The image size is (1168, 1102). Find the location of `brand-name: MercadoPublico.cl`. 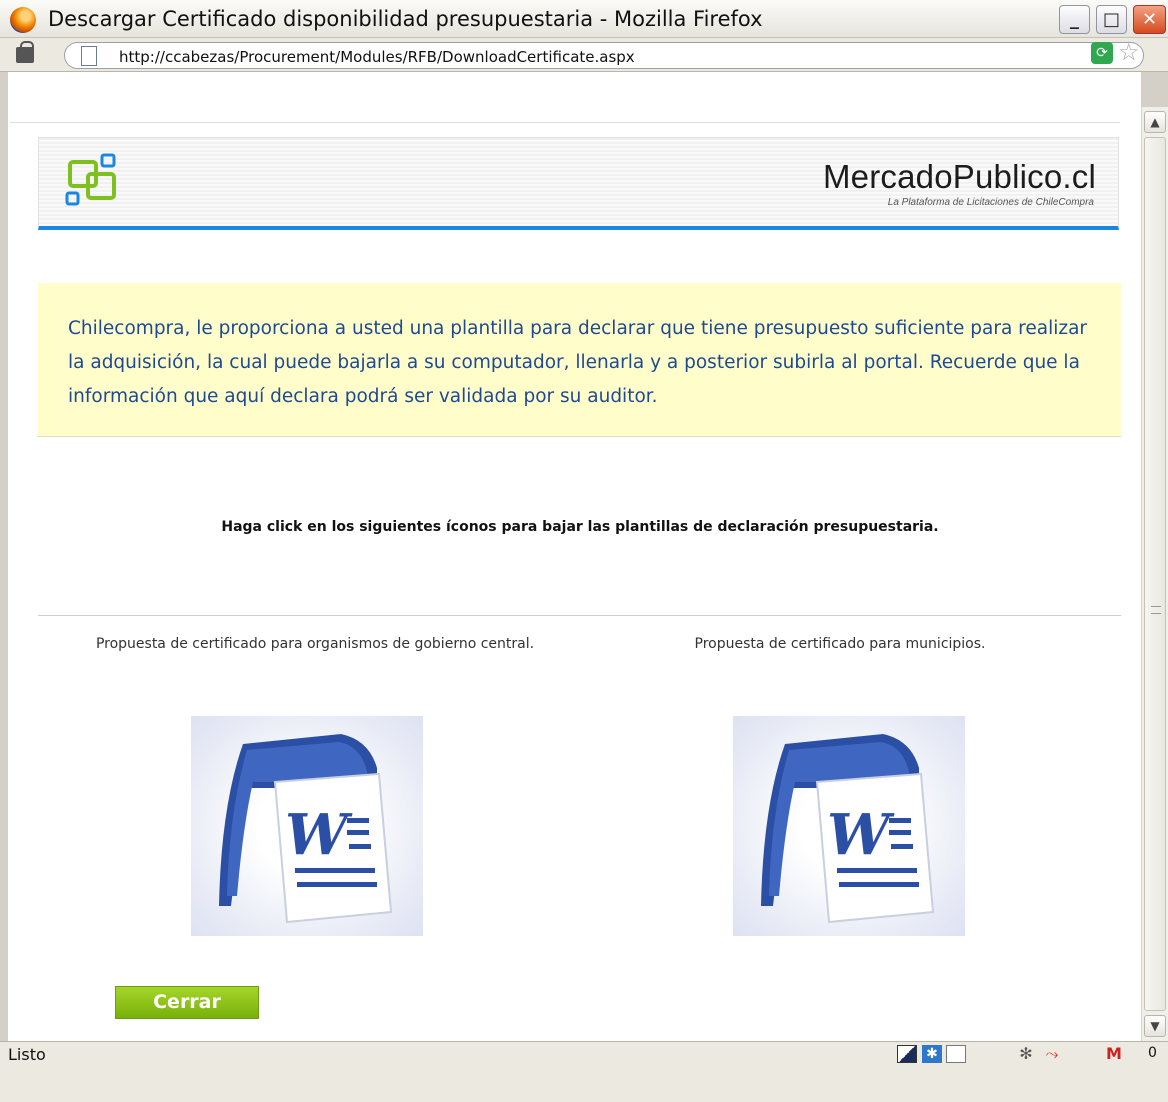

brand-name: MercadoPublico.cl is located at coordinates (959, 176).